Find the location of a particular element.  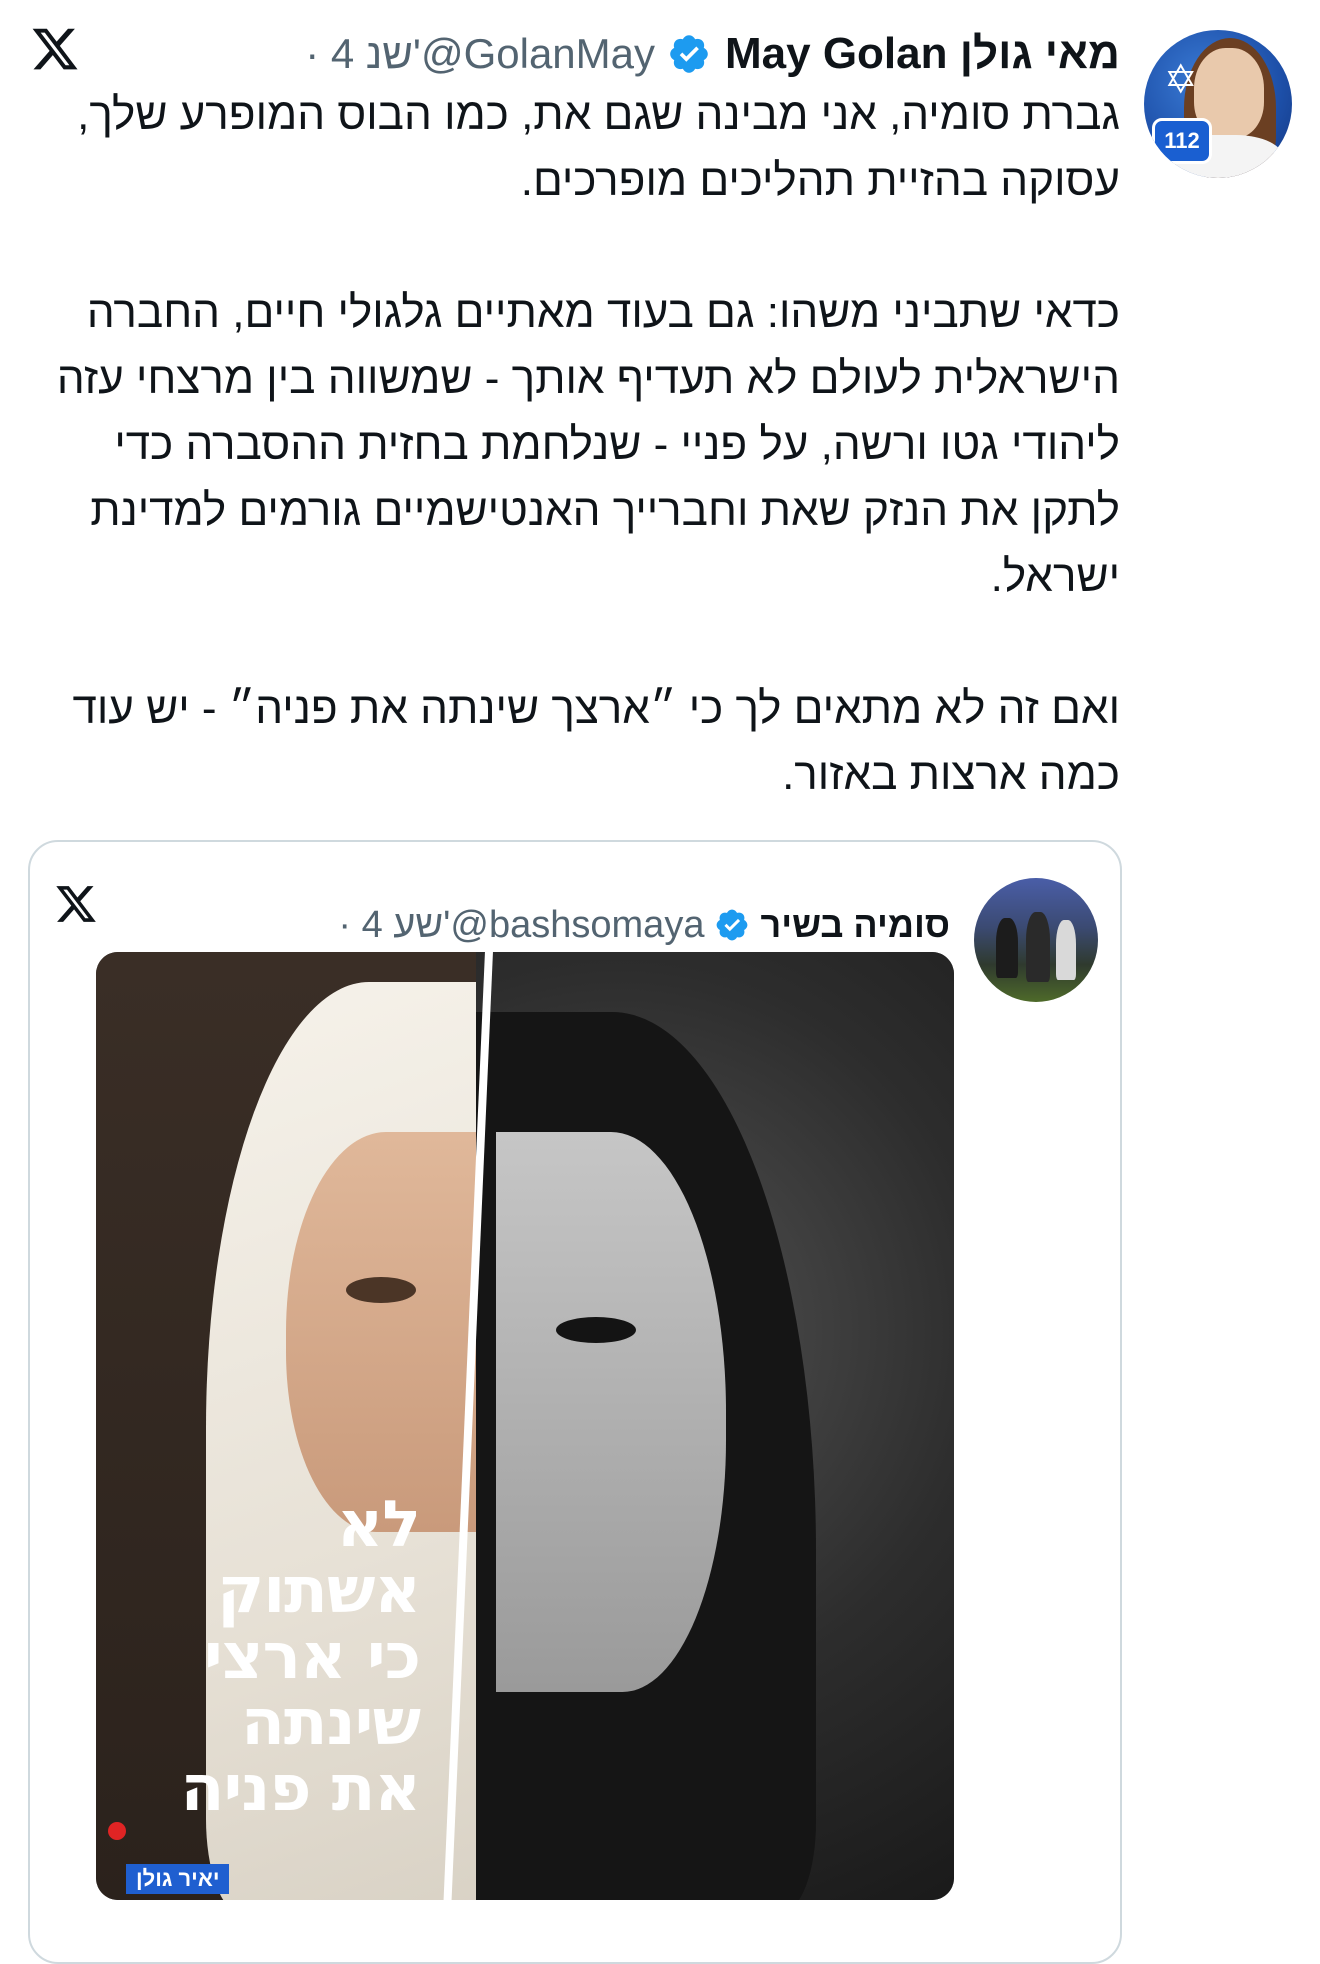

tweet-timestamp: · 4 שנ' is located at coordinates (363, 54).